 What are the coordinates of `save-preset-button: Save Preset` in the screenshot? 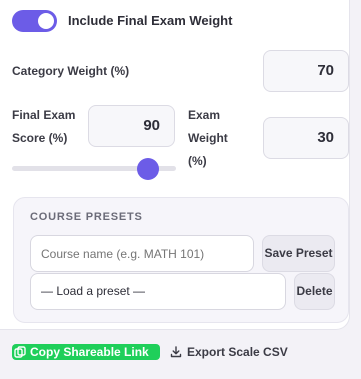 It's located at (298, 253).